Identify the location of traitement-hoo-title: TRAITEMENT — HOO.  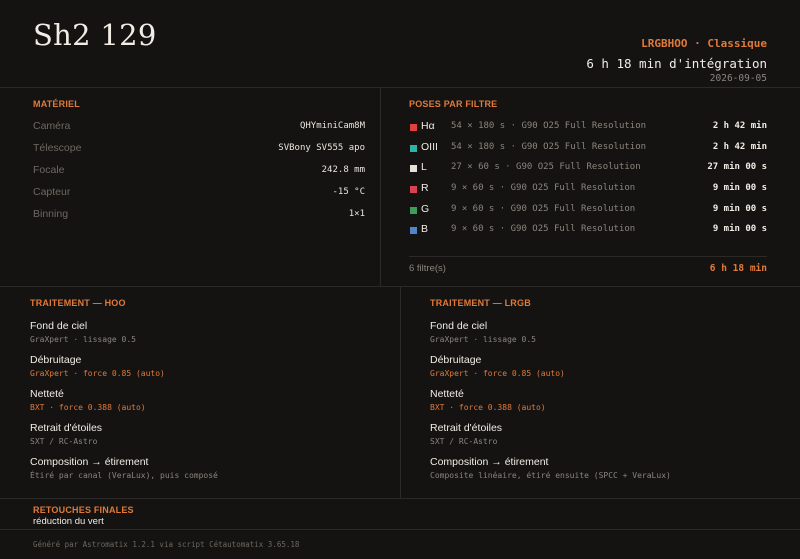
(78, 303).